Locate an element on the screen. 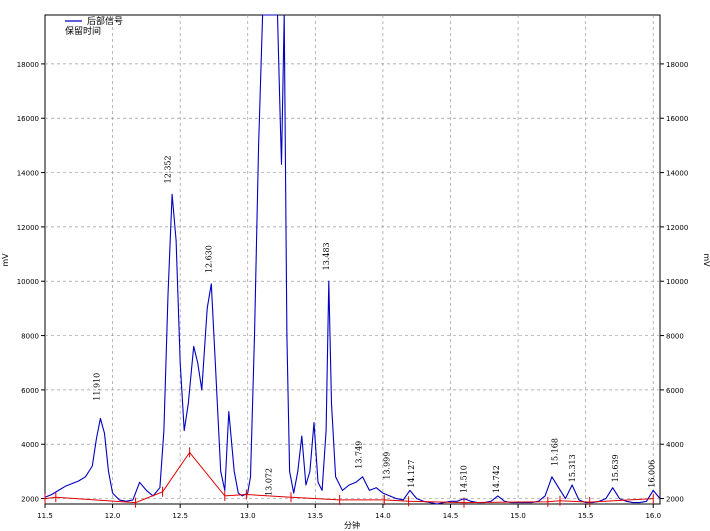 The image size is (710, 531). x-tick-label: 13.5 is located at coordinates (316, 516).